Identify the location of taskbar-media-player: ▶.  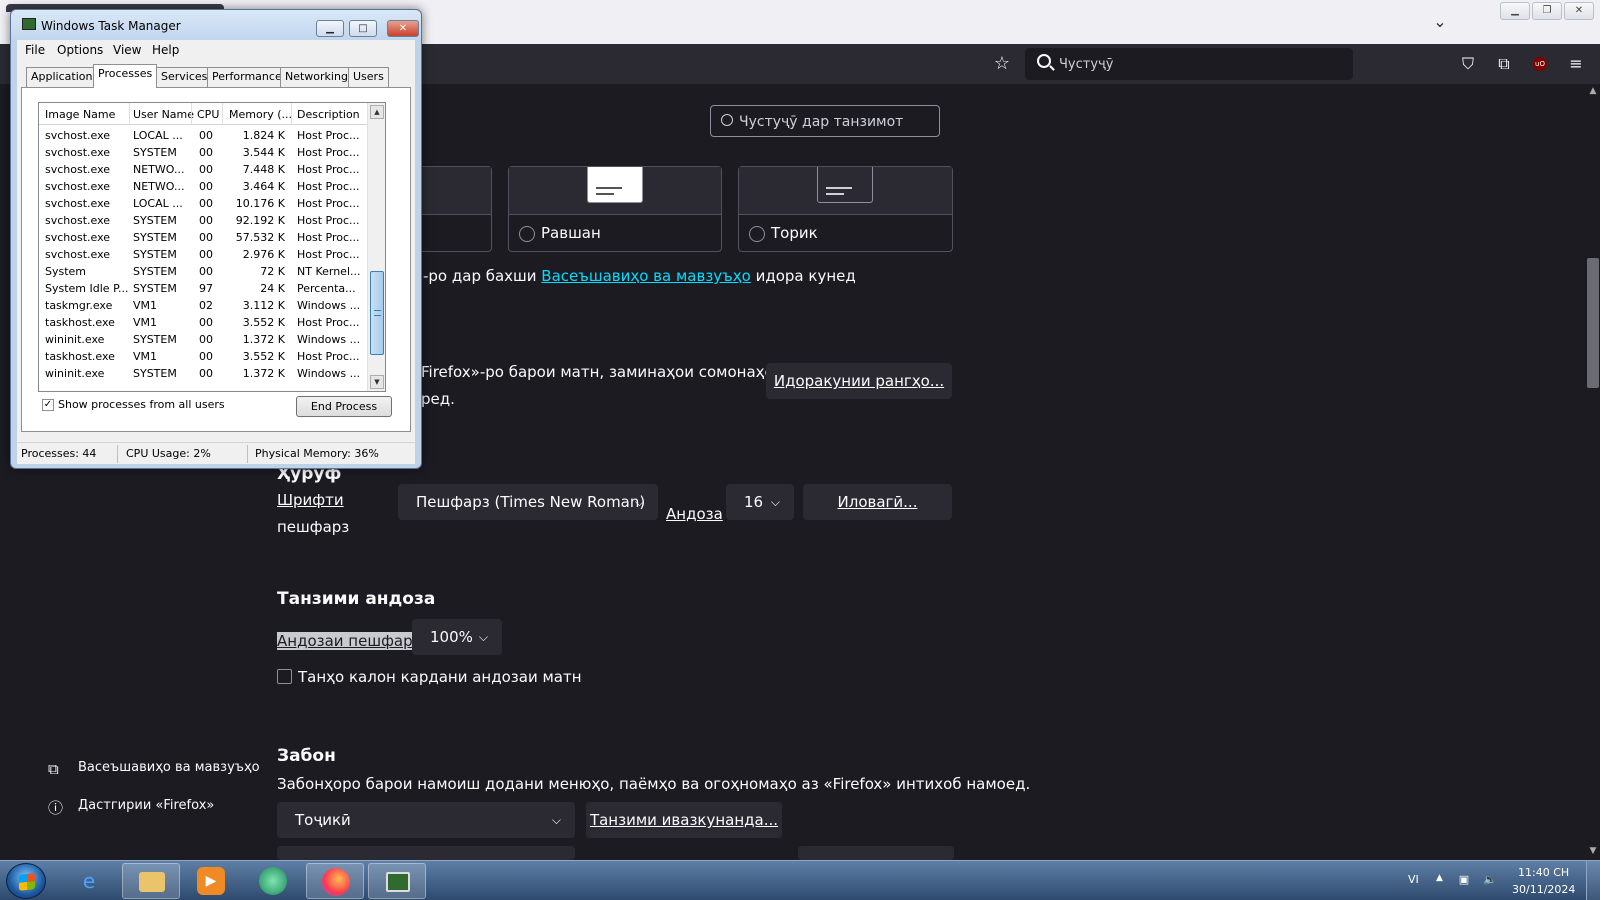
(211, 881).